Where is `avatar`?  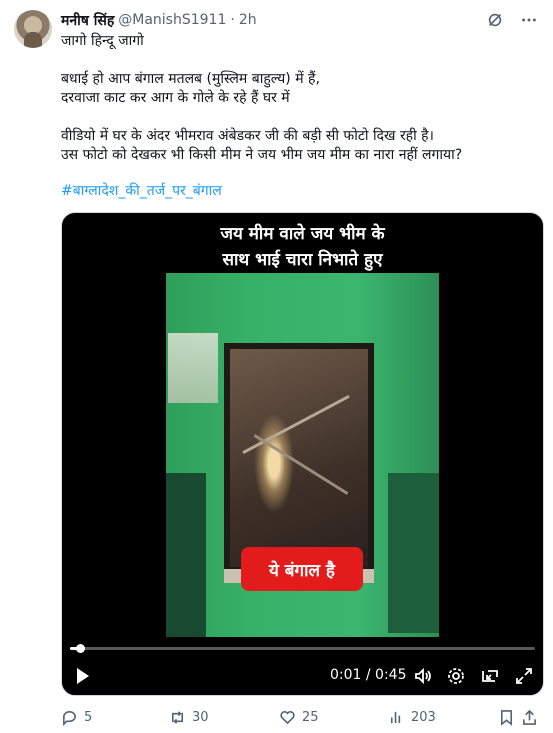 avatar is located at coordinates (33, 29).